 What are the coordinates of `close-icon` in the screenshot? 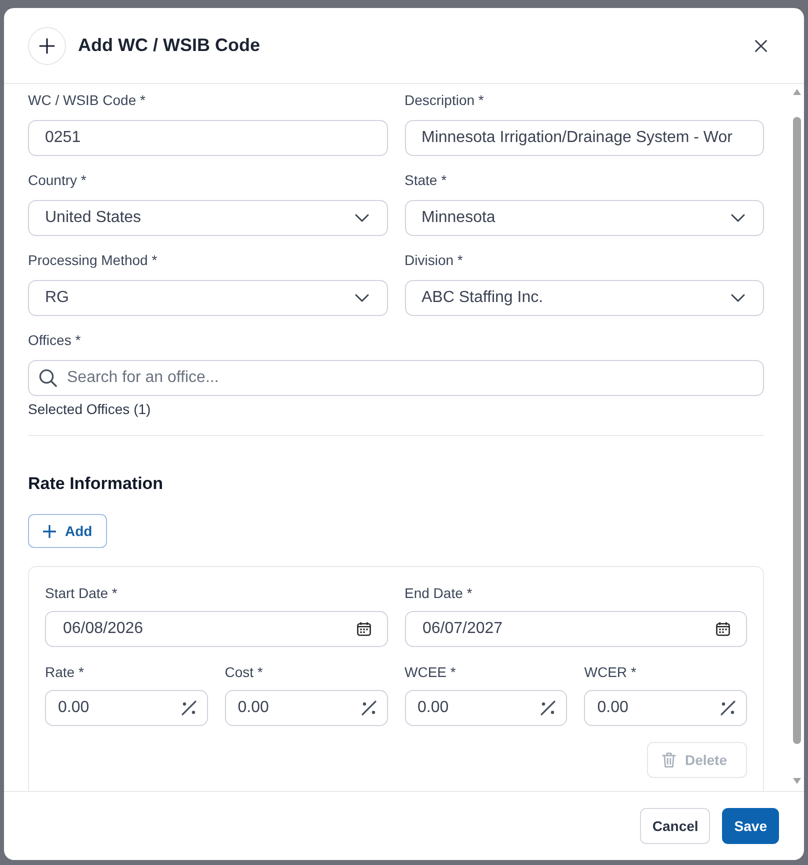 It's located at (761, 46).